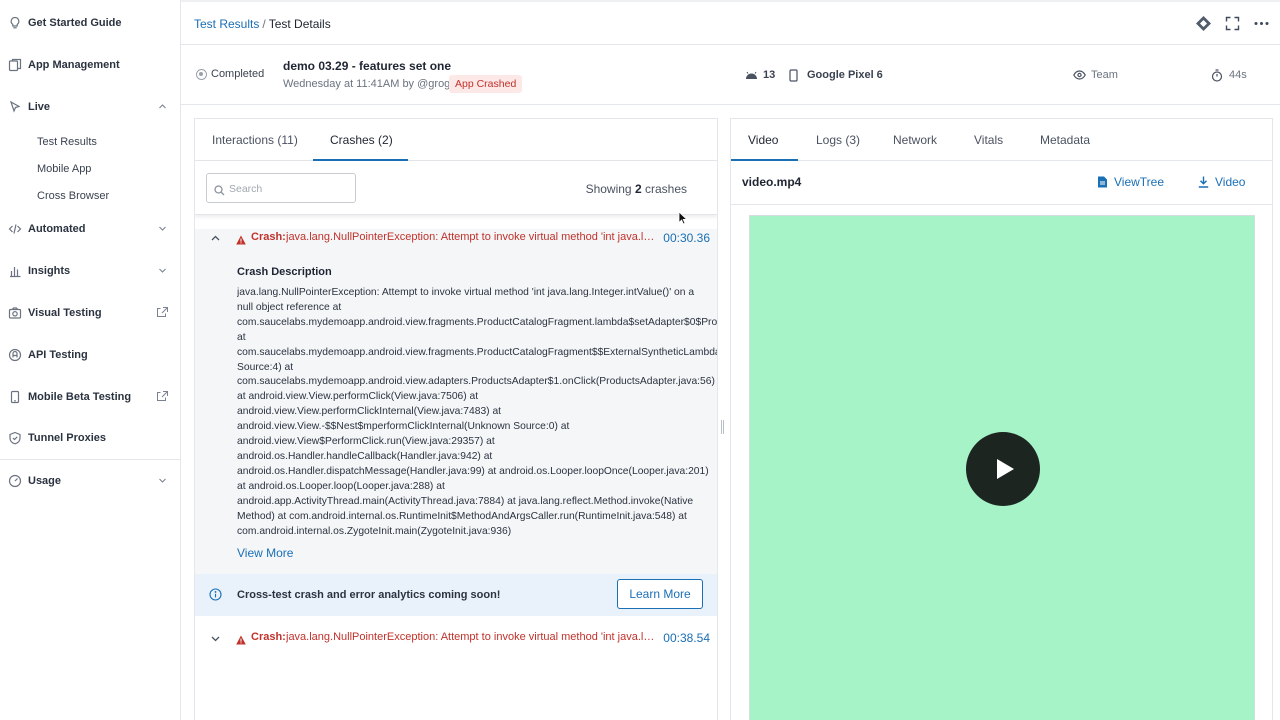  Describe the element at coordinates (763, 140) in the screenshot. I see `tab-video: Video` at that location.